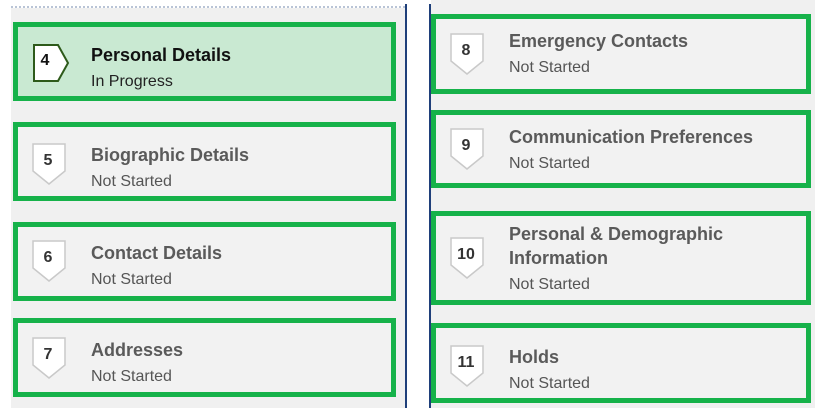  I want to click on step-title: Emergency Contacts, so click(599, 41).